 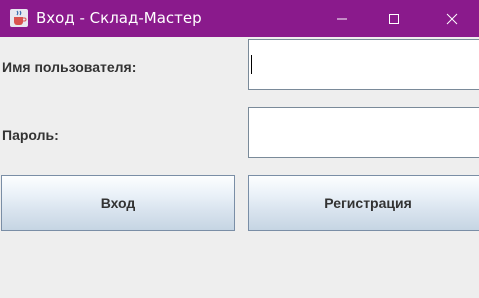 What do you see at coordinates (119, 18) in the screenshot?
I see `window-title: Вход - Склад-Мастер` at bounding box center [119, 18].